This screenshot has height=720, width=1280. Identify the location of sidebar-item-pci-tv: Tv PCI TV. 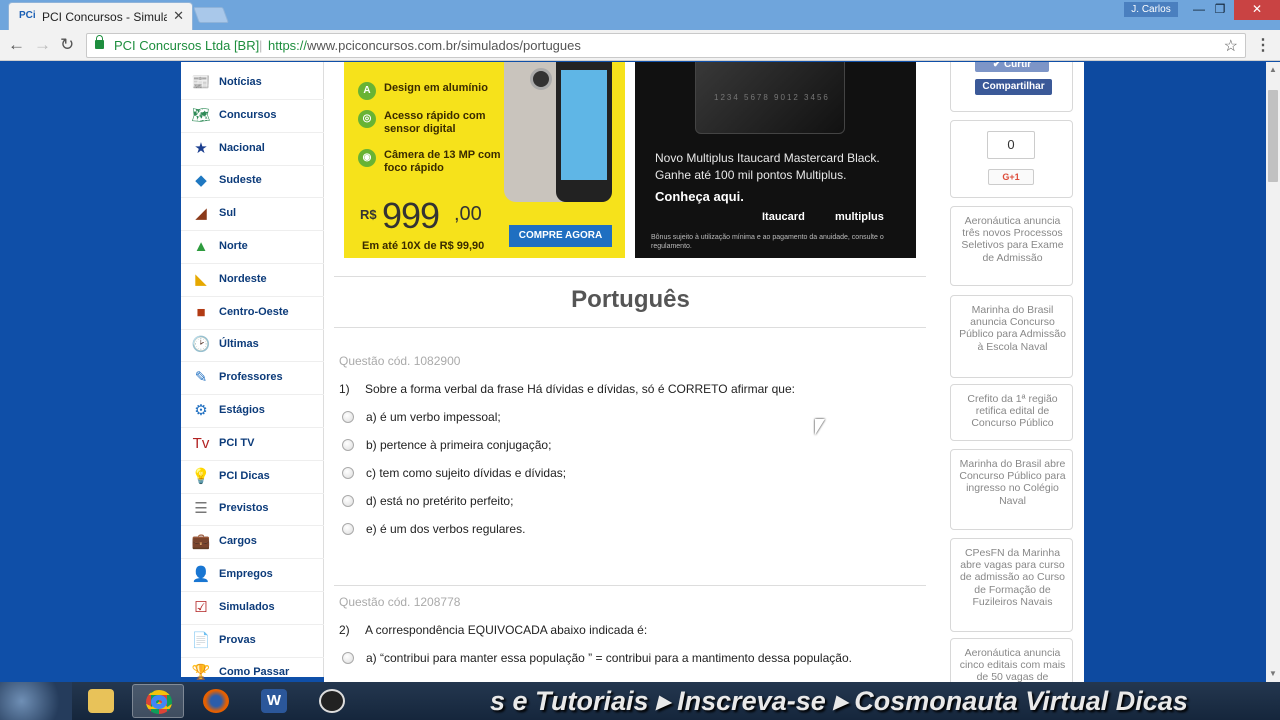
(252, 444).